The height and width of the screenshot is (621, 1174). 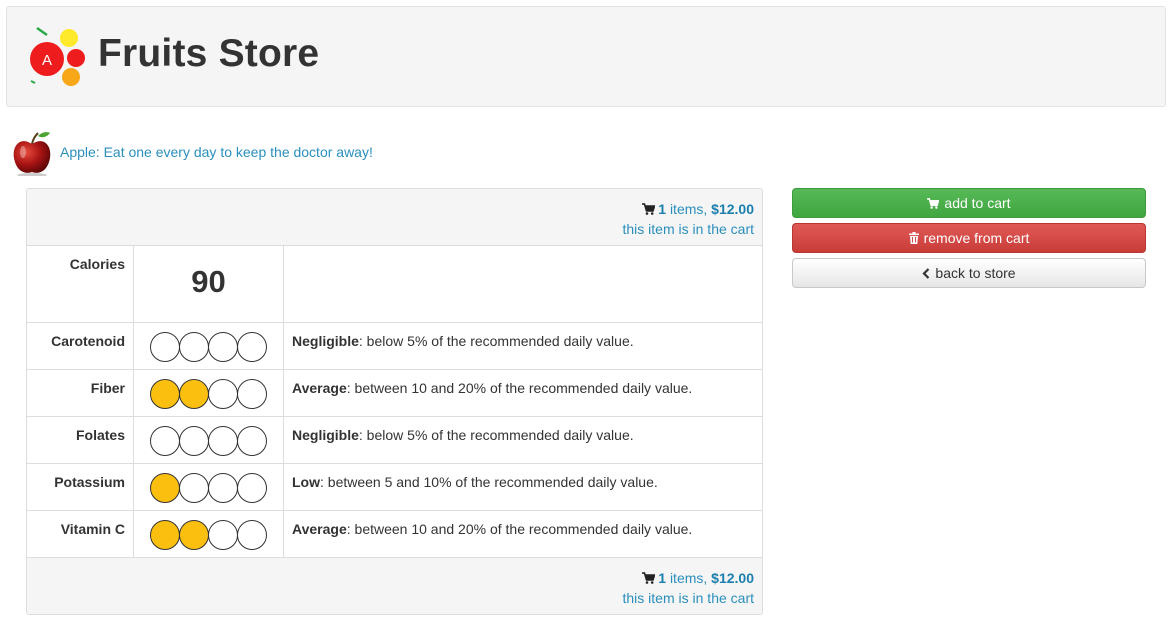 I want to click on remove-from-cart-button: remove from cart, so click(x=969, y=238).